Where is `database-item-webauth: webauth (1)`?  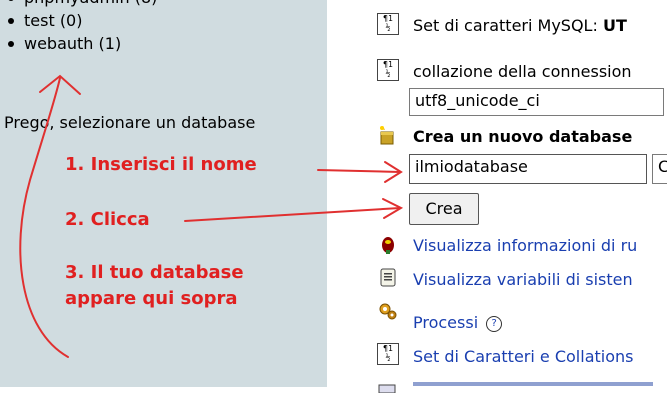 database-item-webauth: webauth (1) is located at coordinates (80, 43).